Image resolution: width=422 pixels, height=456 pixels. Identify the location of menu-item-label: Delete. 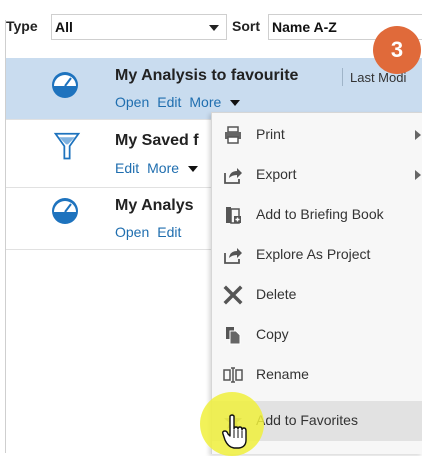
(276, 294).